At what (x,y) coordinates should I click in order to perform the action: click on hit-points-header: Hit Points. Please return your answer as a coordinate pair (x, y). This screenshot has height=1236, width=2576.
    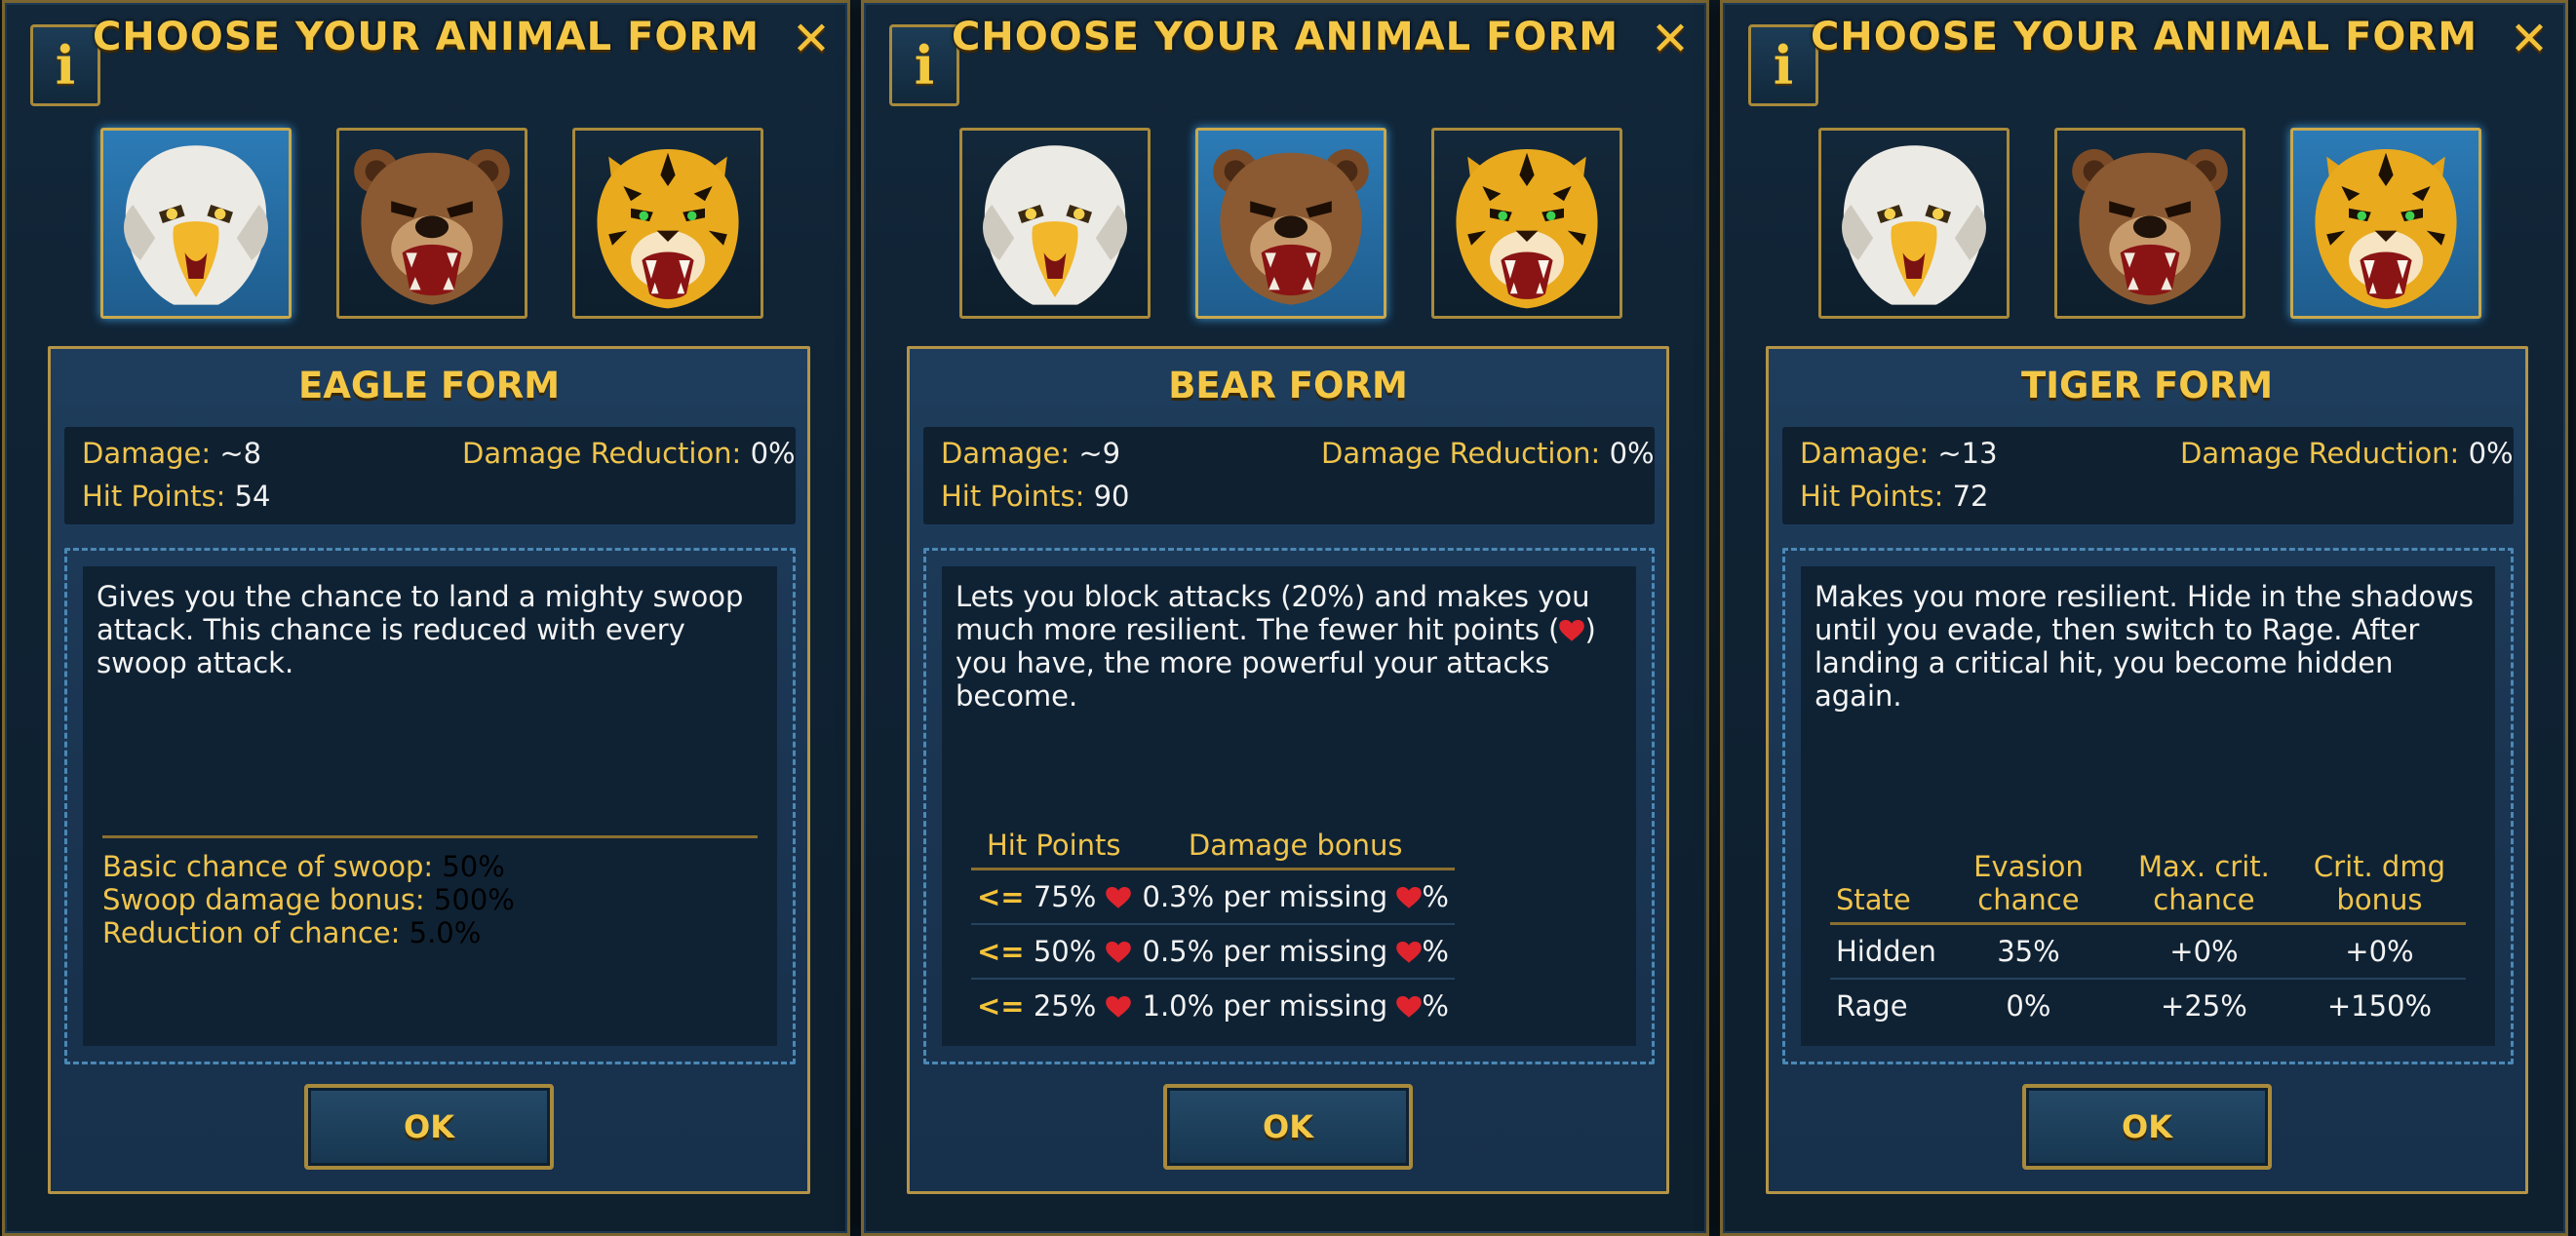
    Looking at the image, I should click on (1054, 846).